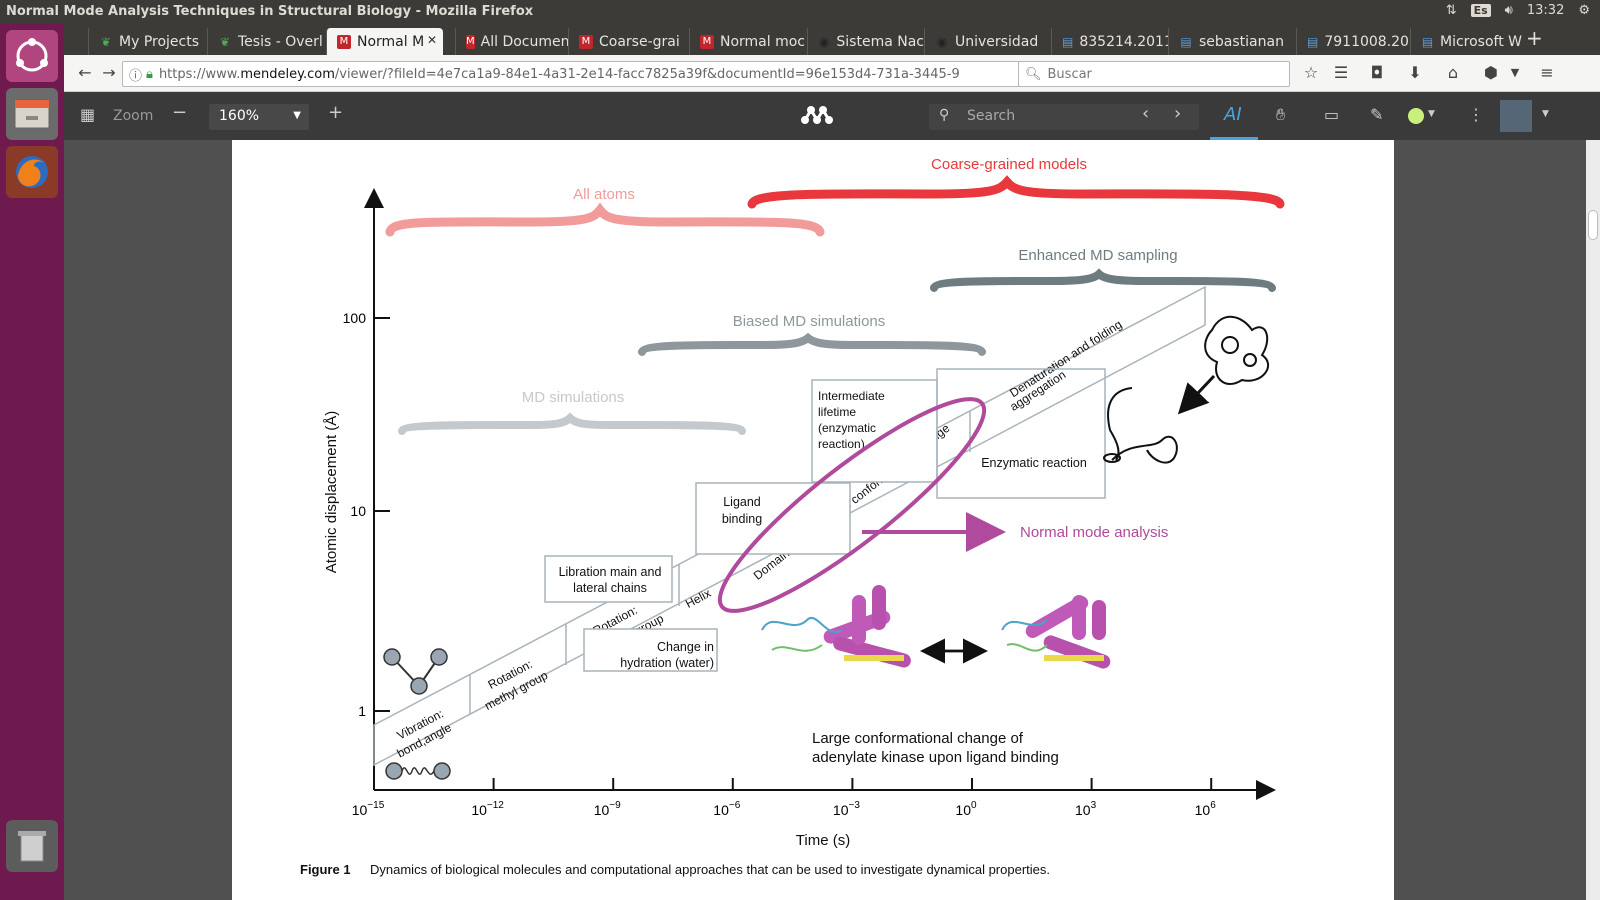  Describe the element at coordinates (511, 41) in the screenshot. I see `tab-4: M All Documen` at that location.